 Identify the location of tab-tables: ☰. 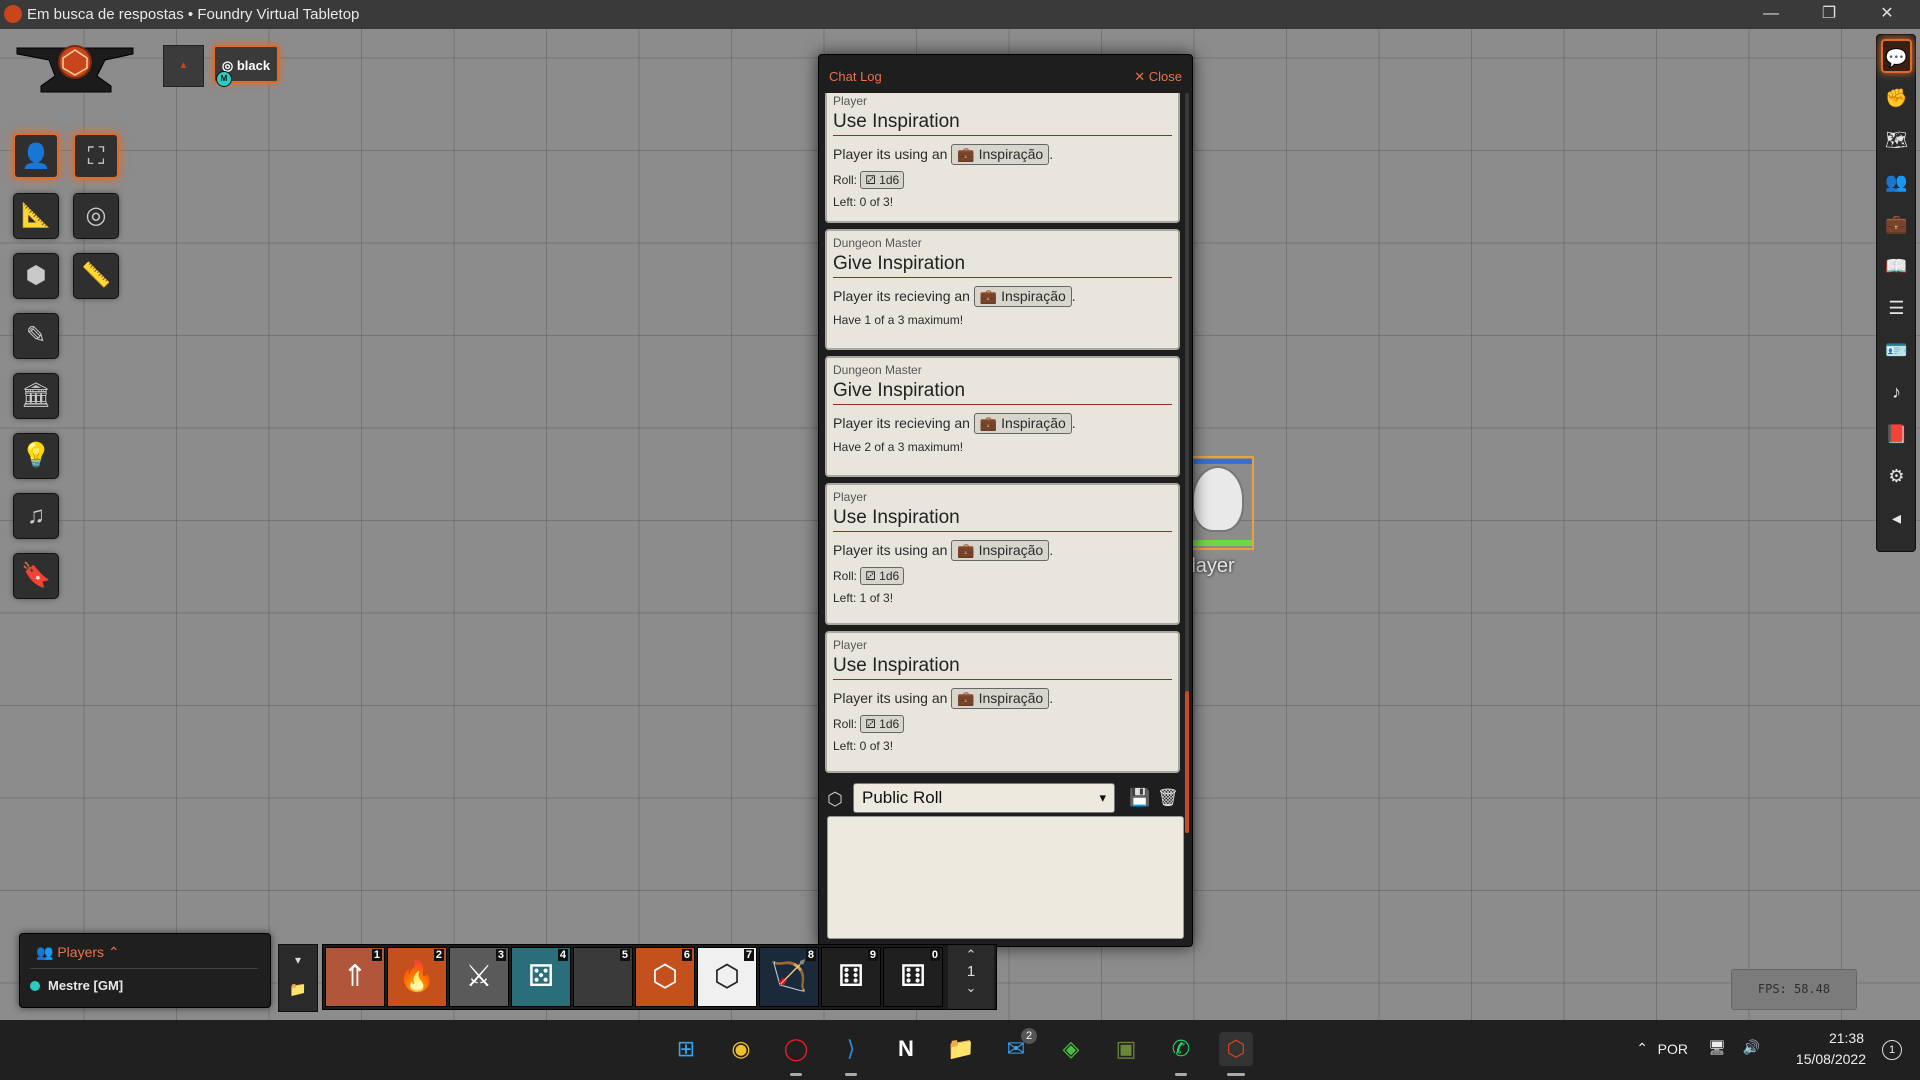
(1896, 308).